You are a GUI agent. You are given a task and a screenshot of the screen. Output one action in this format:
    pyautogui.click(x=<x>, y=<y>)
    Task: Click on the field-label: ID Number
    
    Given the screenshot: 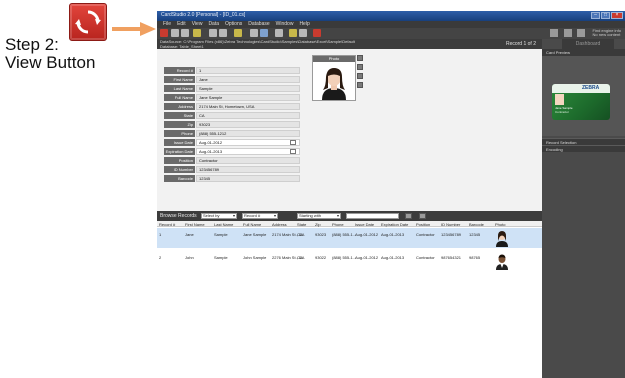 What is the action you would take?
    pyautogui.click(x=179, y=169)
    